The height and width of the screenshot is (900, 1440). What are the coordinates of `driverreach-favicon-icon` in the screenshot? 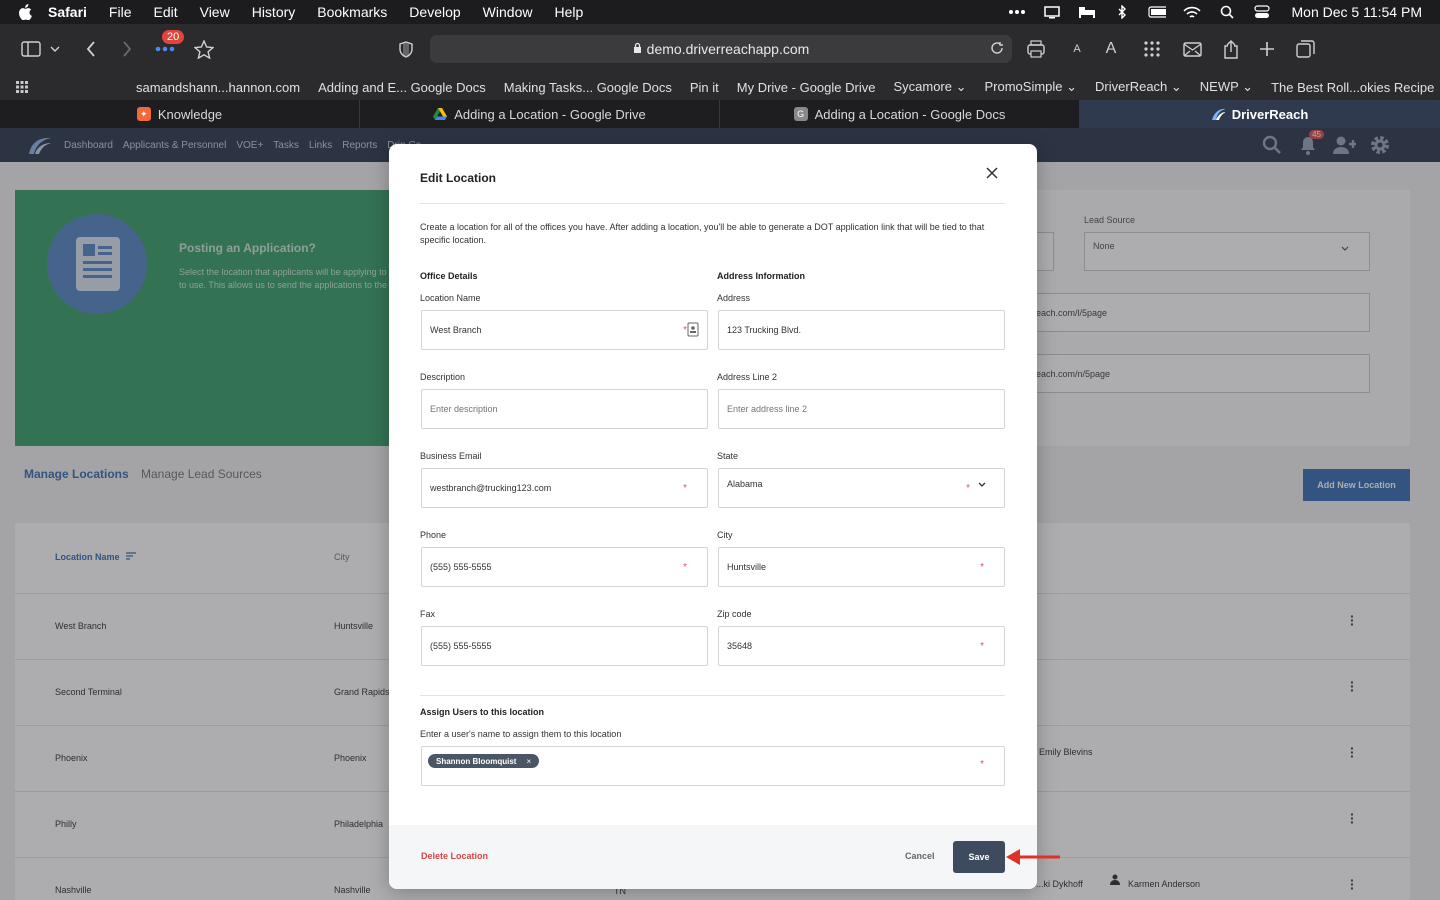 It's located at (1218, 114).